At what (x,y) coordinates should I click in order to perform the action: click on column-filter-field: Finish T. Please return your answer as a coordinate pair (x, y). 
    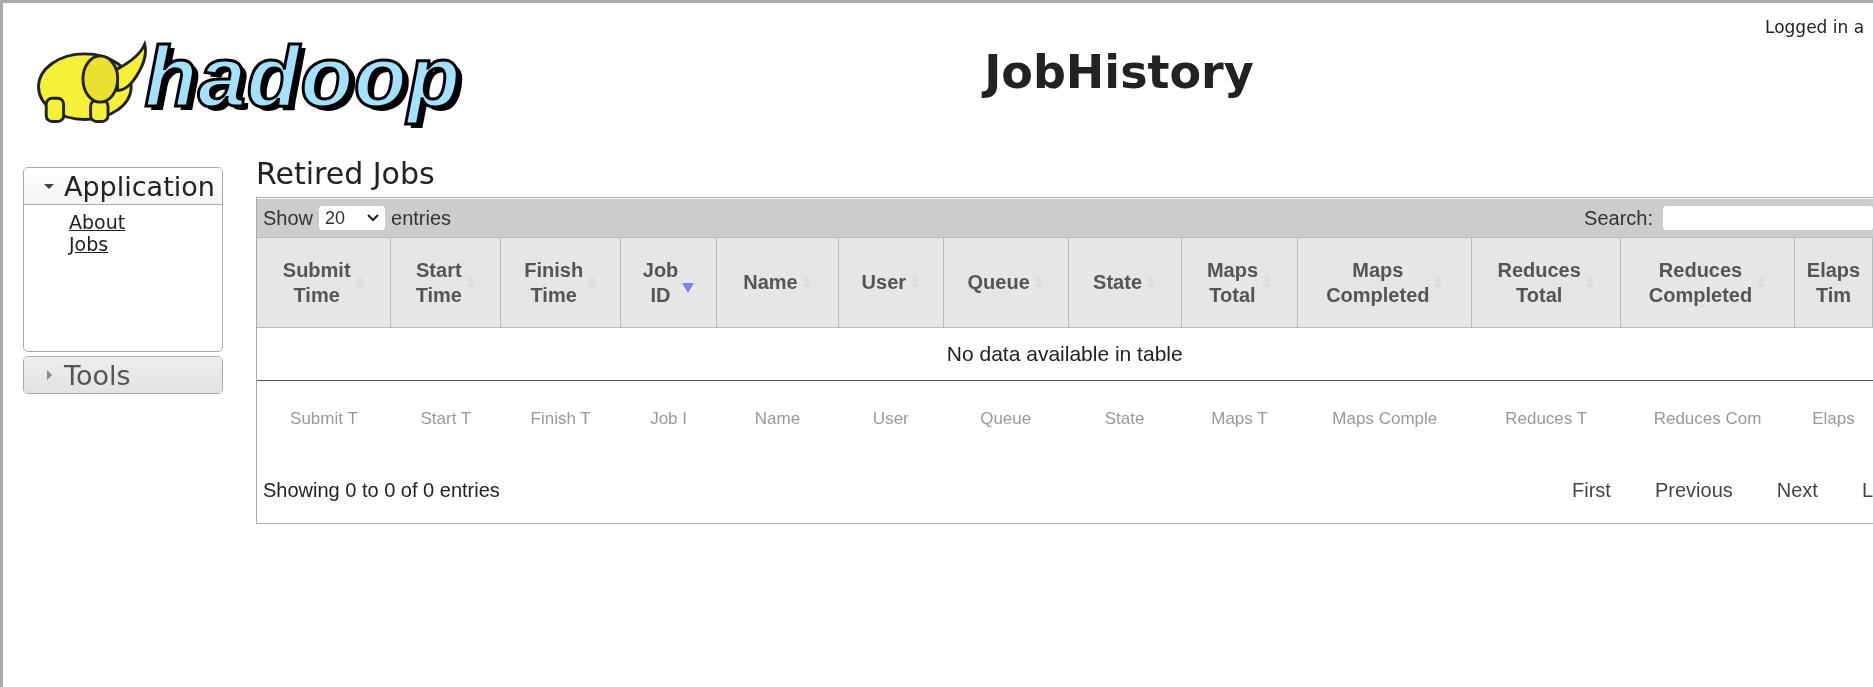
    Looking at the image, I should click on (560, 419).